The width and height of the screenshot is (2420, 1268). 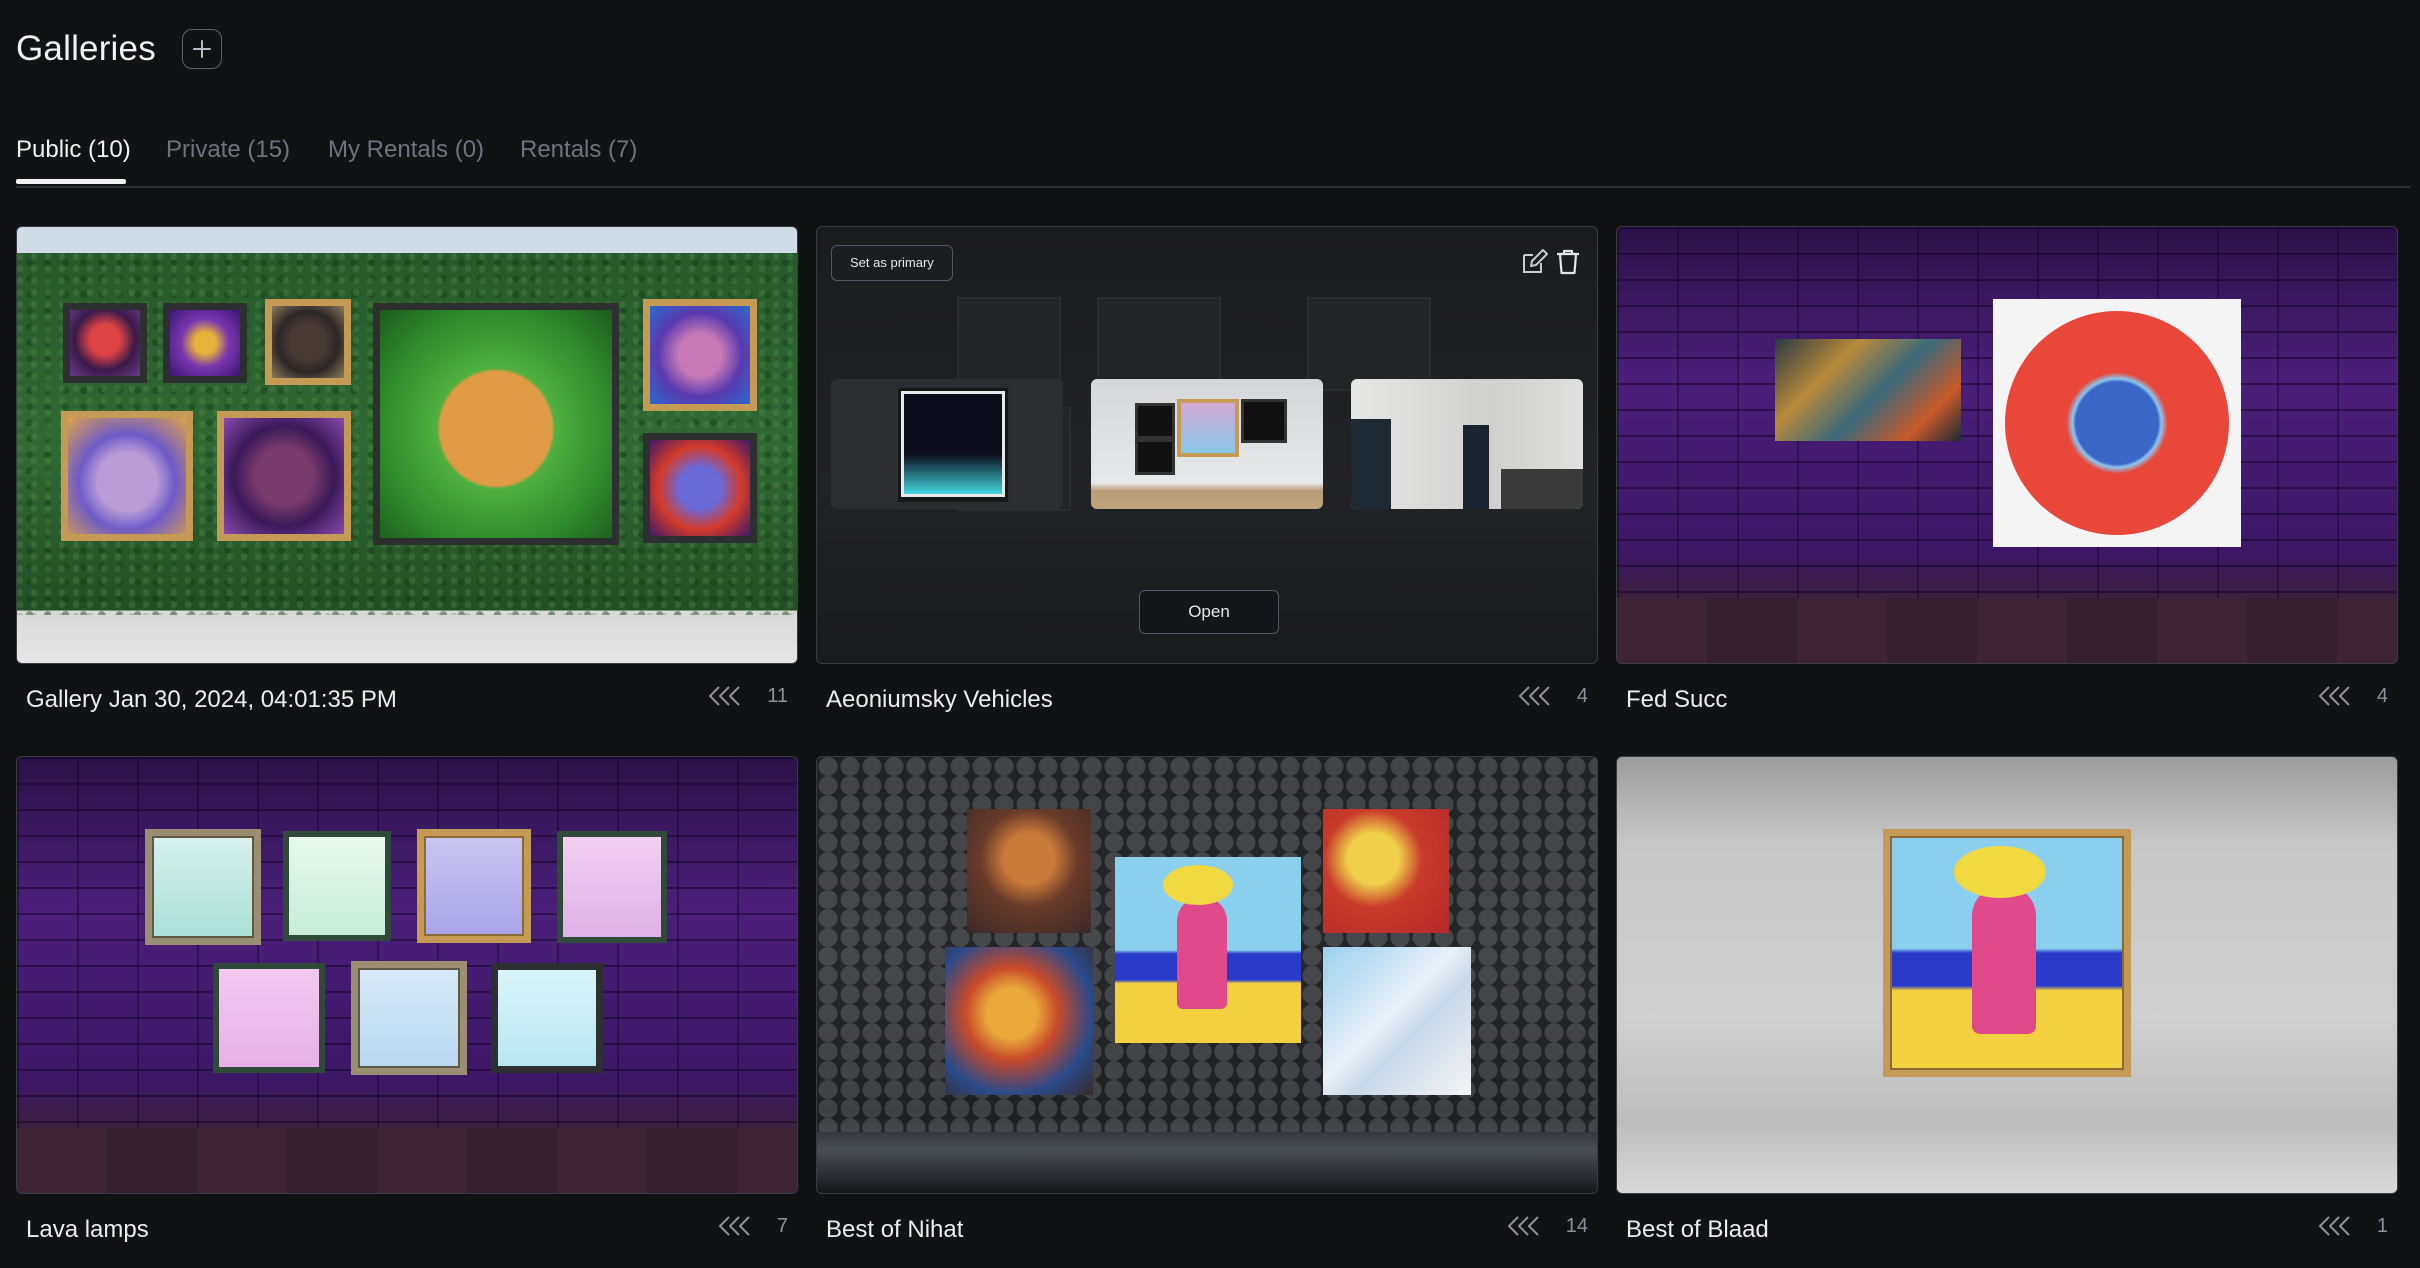 What do you see at coordinates (777, 695) in the screenshot?
I see `gallery-view-count: 11` at bounding box center [777, 695].